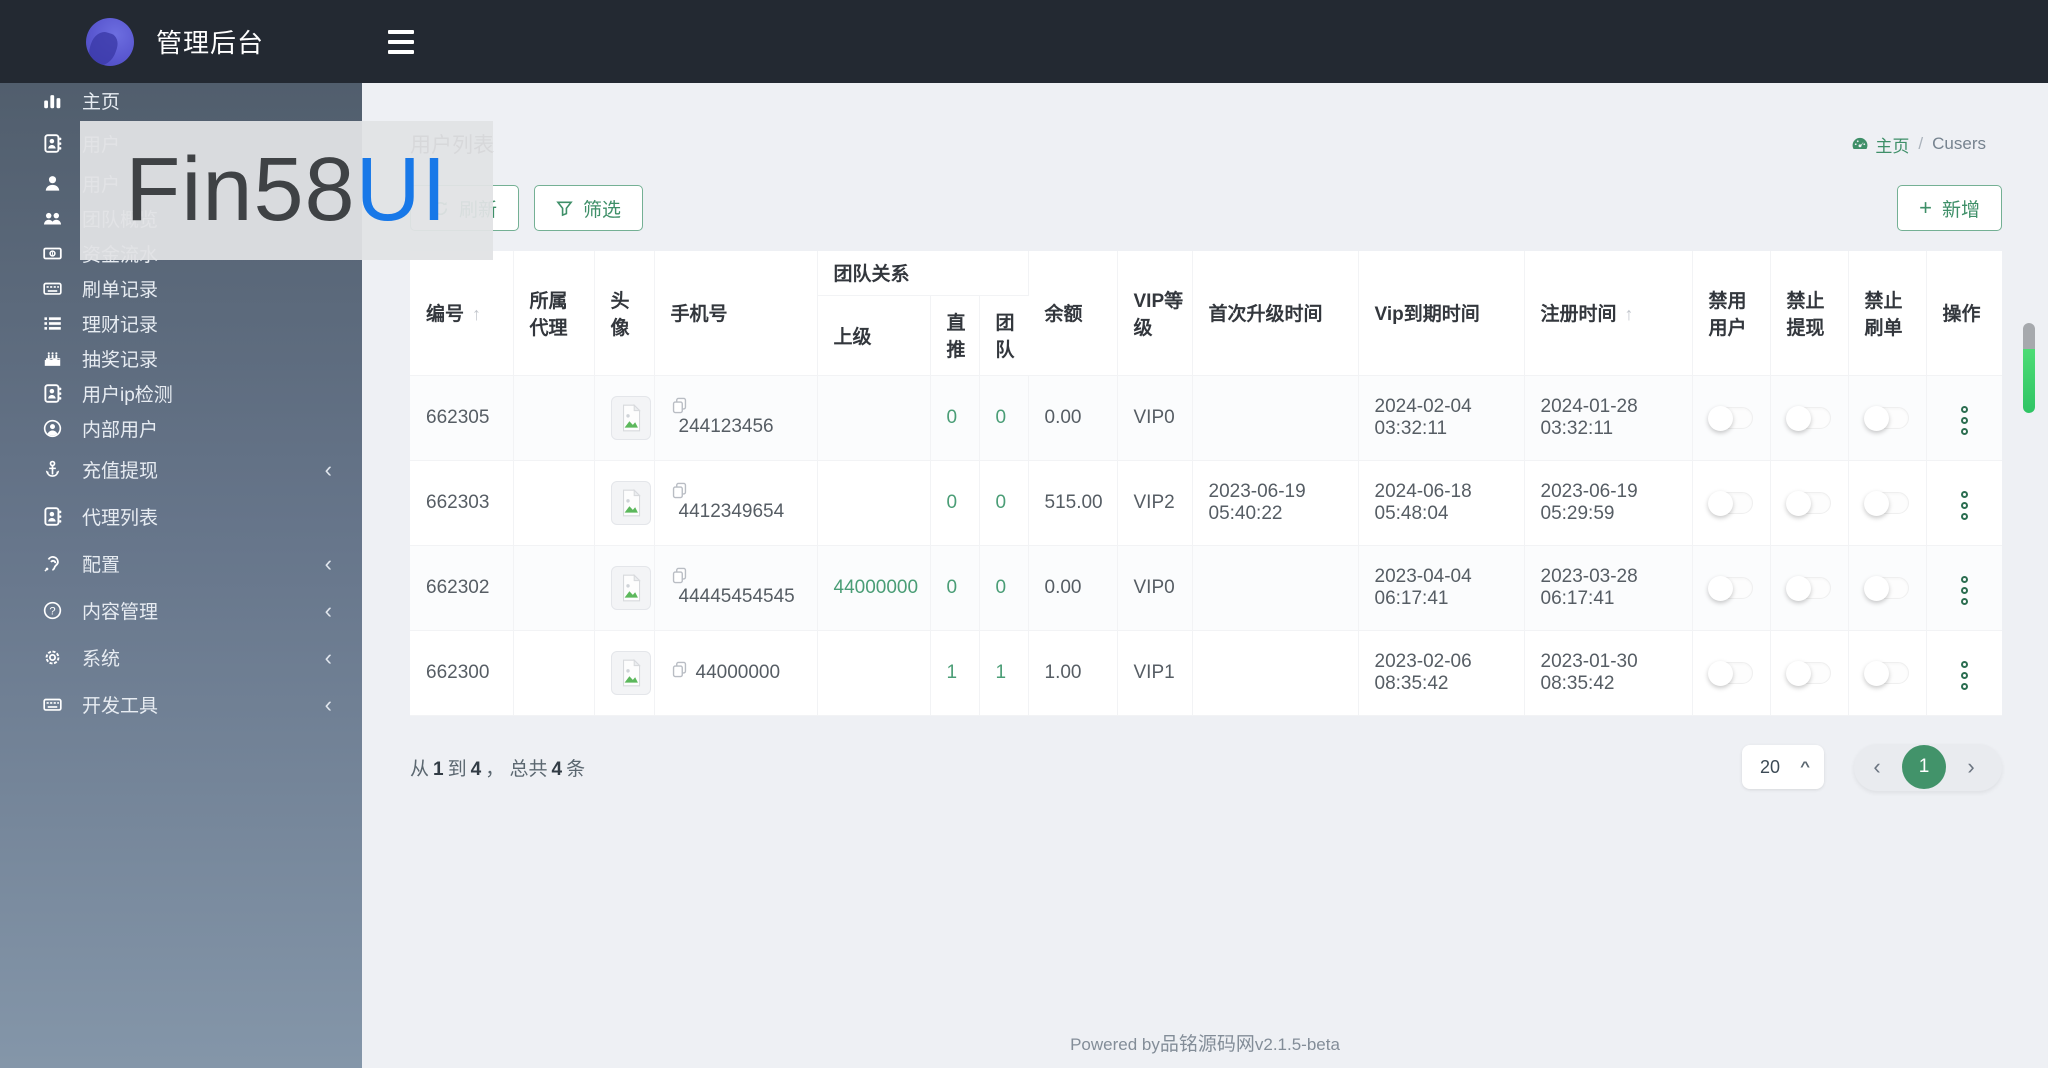 The width and height of the screenshot is (2048, 1068). I want to click on page-size-select: 20 ^, so click(1783, 767).